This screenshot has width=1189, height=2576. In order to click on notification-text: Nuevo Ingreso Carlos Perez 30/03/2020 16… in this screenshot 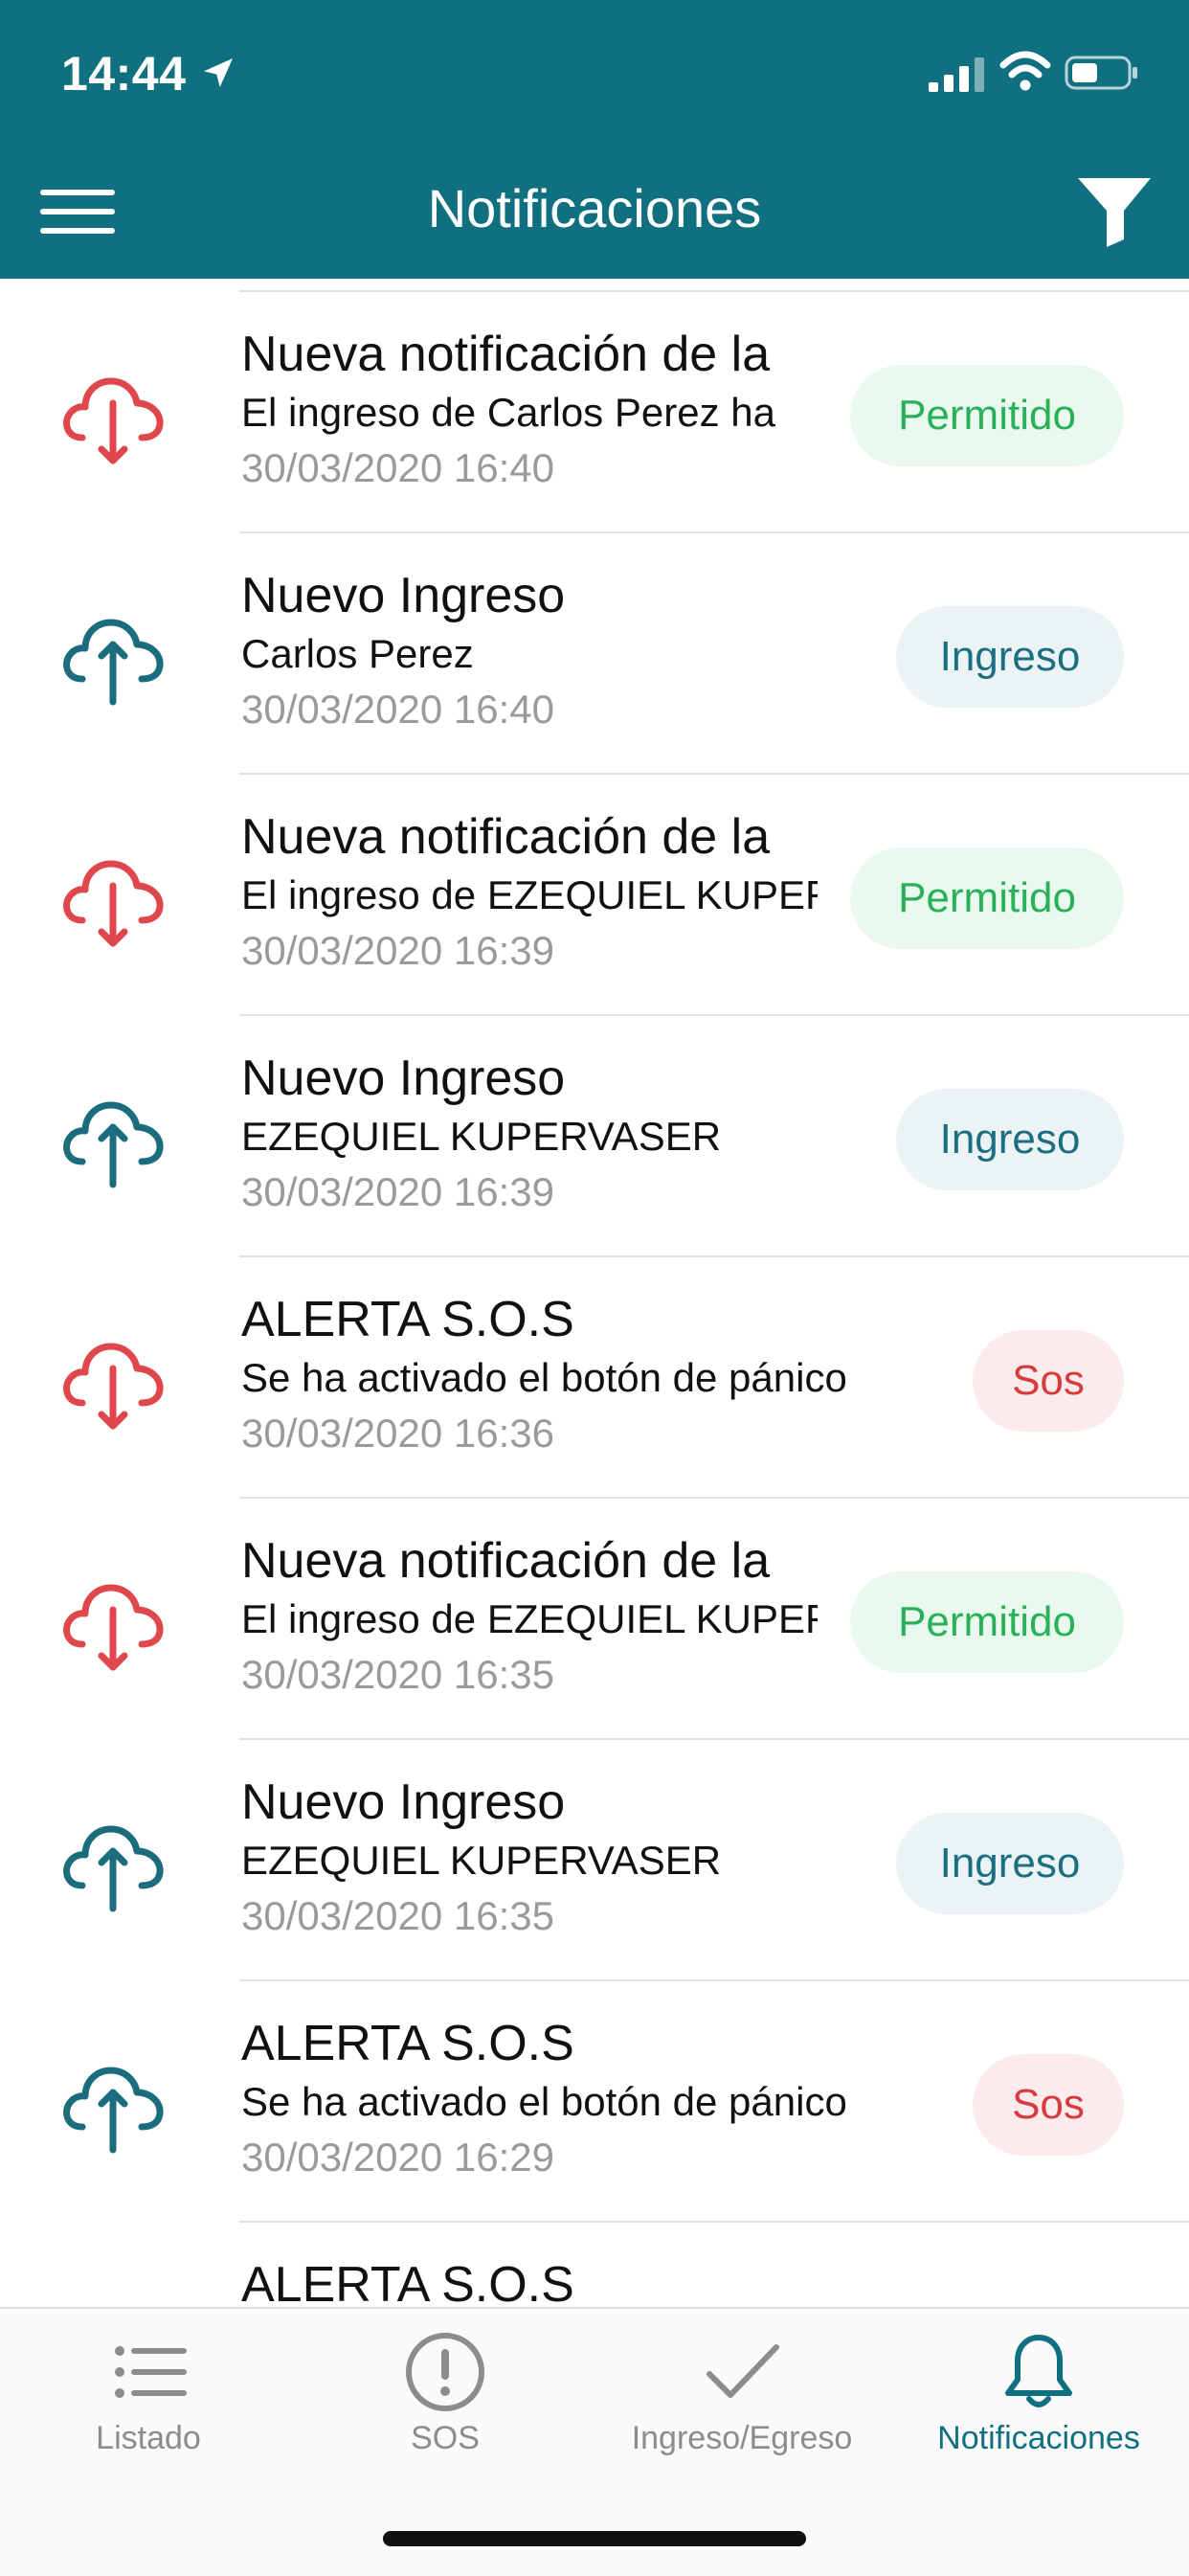, I will do `click(552, 651)`.